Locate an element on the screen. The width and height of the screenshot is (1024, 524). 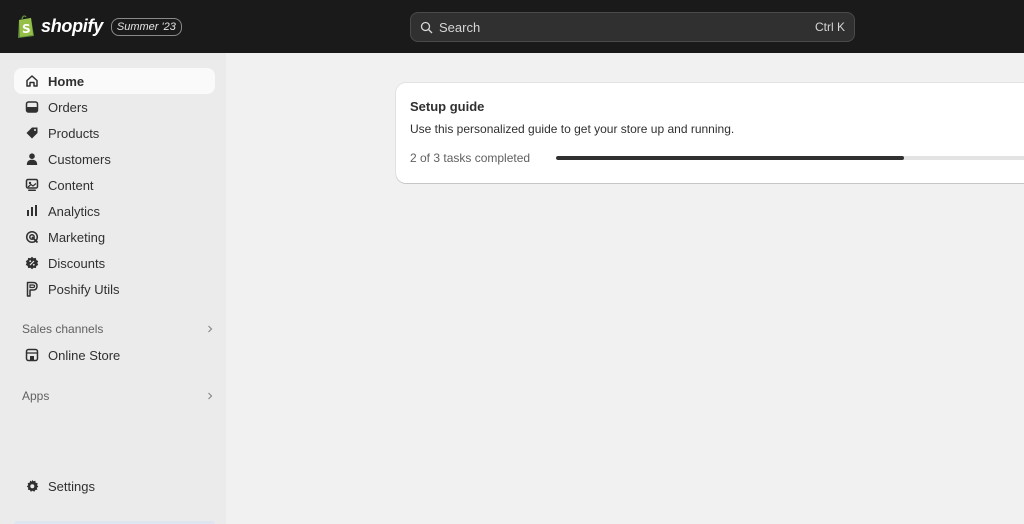
sidebar-item-analytics: Analytics is located at coordinates (114, 211).